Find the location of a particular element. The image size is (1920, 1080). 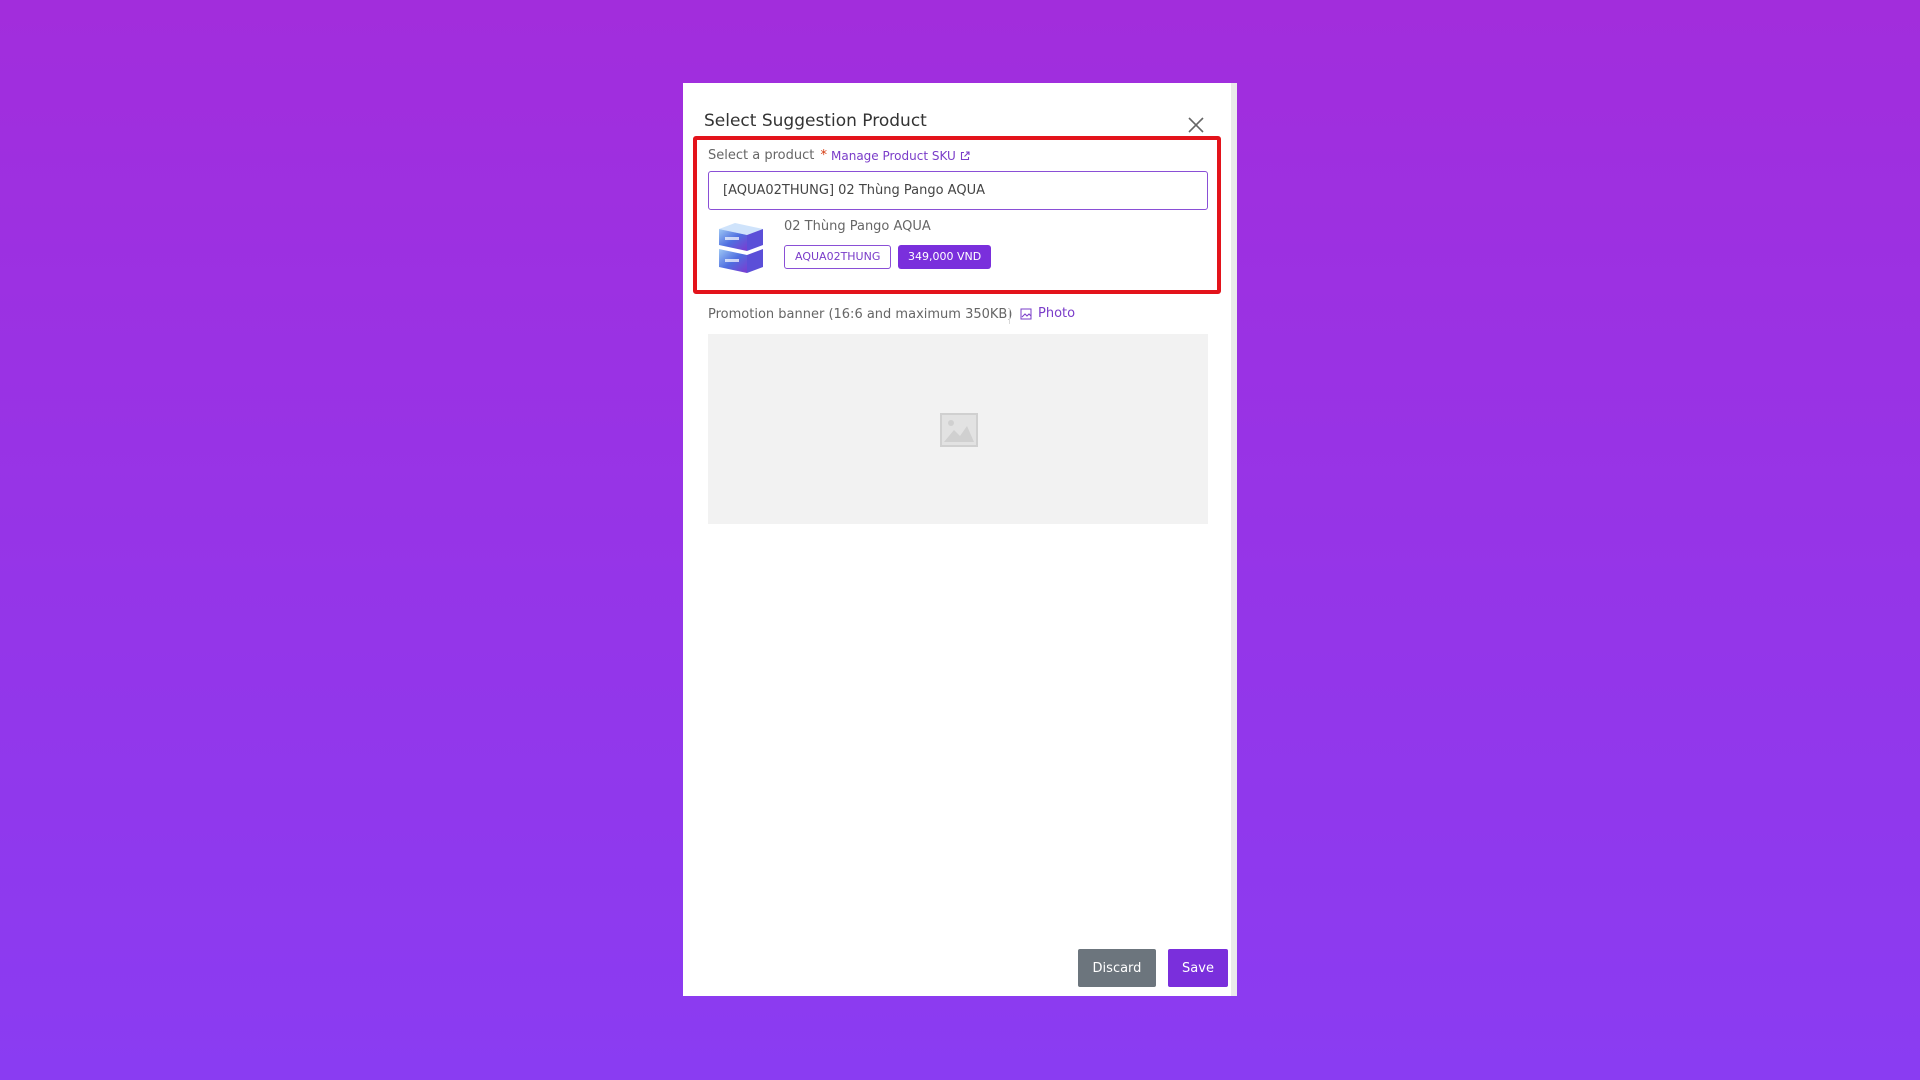

sku-tag: AQUA02THUNG is located at coordinates (838, 257).